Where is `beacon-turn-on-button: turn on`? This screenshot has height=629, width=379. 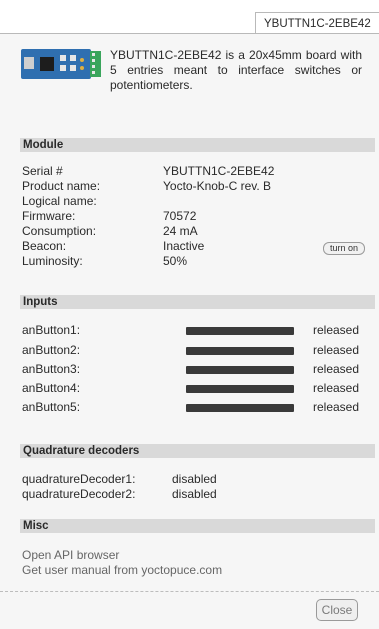
beacon-turn-on-button: turn on is located at coordinates (344, 248).